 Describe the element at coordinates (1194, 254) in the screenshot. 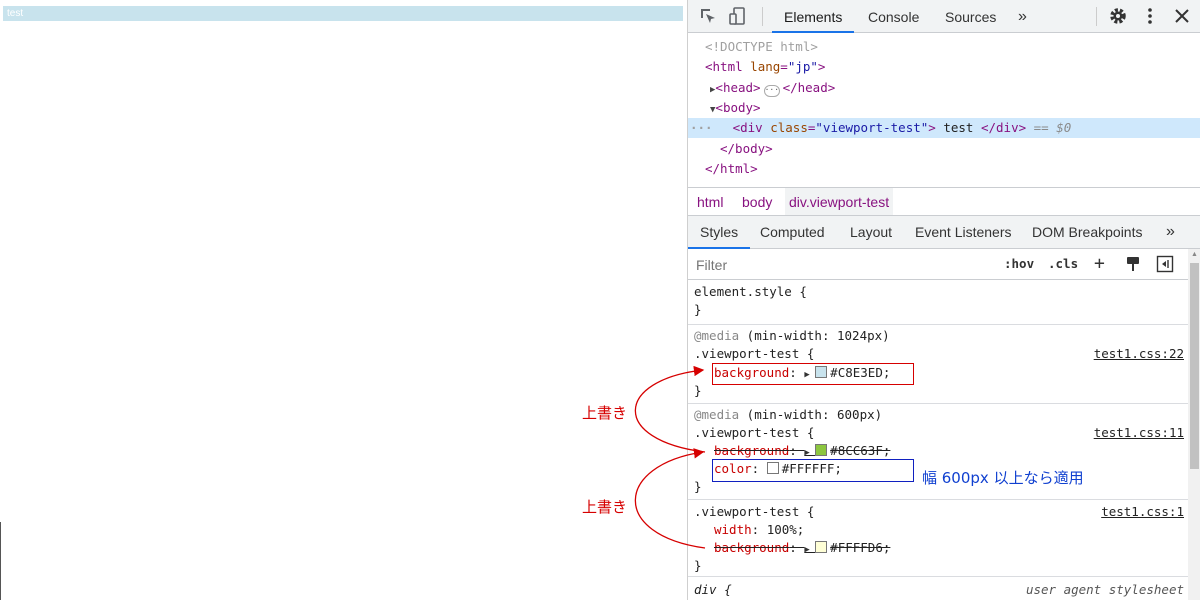

I see `scroll-up-icon: ▲` at that location.